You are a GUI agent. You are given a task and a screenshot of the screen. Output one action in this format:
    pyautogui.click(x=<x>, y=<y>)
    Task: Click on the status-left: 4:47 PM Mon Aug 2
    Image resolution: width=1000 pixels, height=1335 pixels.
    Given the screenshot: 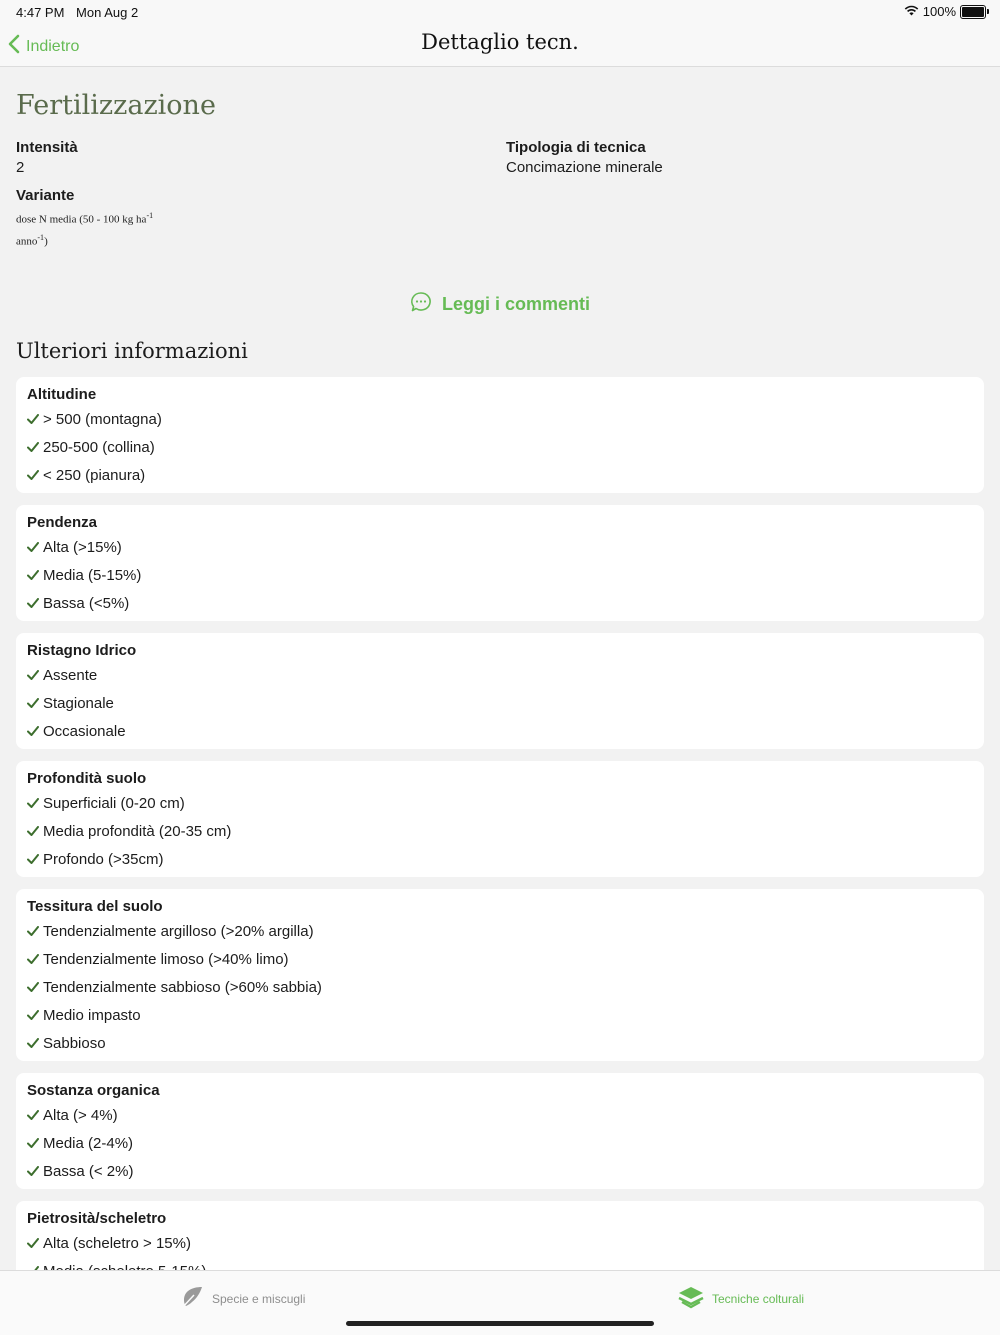 What is the action you would take?
    pyautogui.click(x=81, y=12)
    